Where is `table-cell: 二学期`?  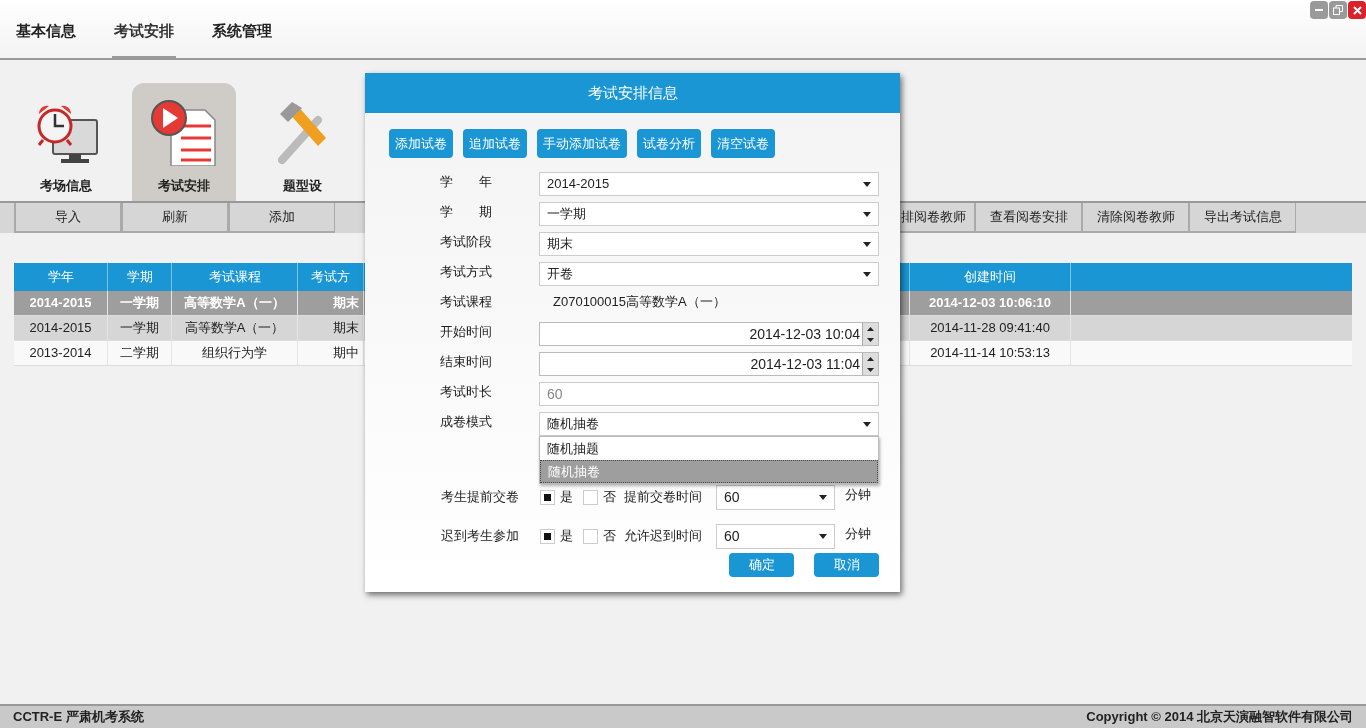 table-cell: 二学期 is located at coordinates (140, 353).